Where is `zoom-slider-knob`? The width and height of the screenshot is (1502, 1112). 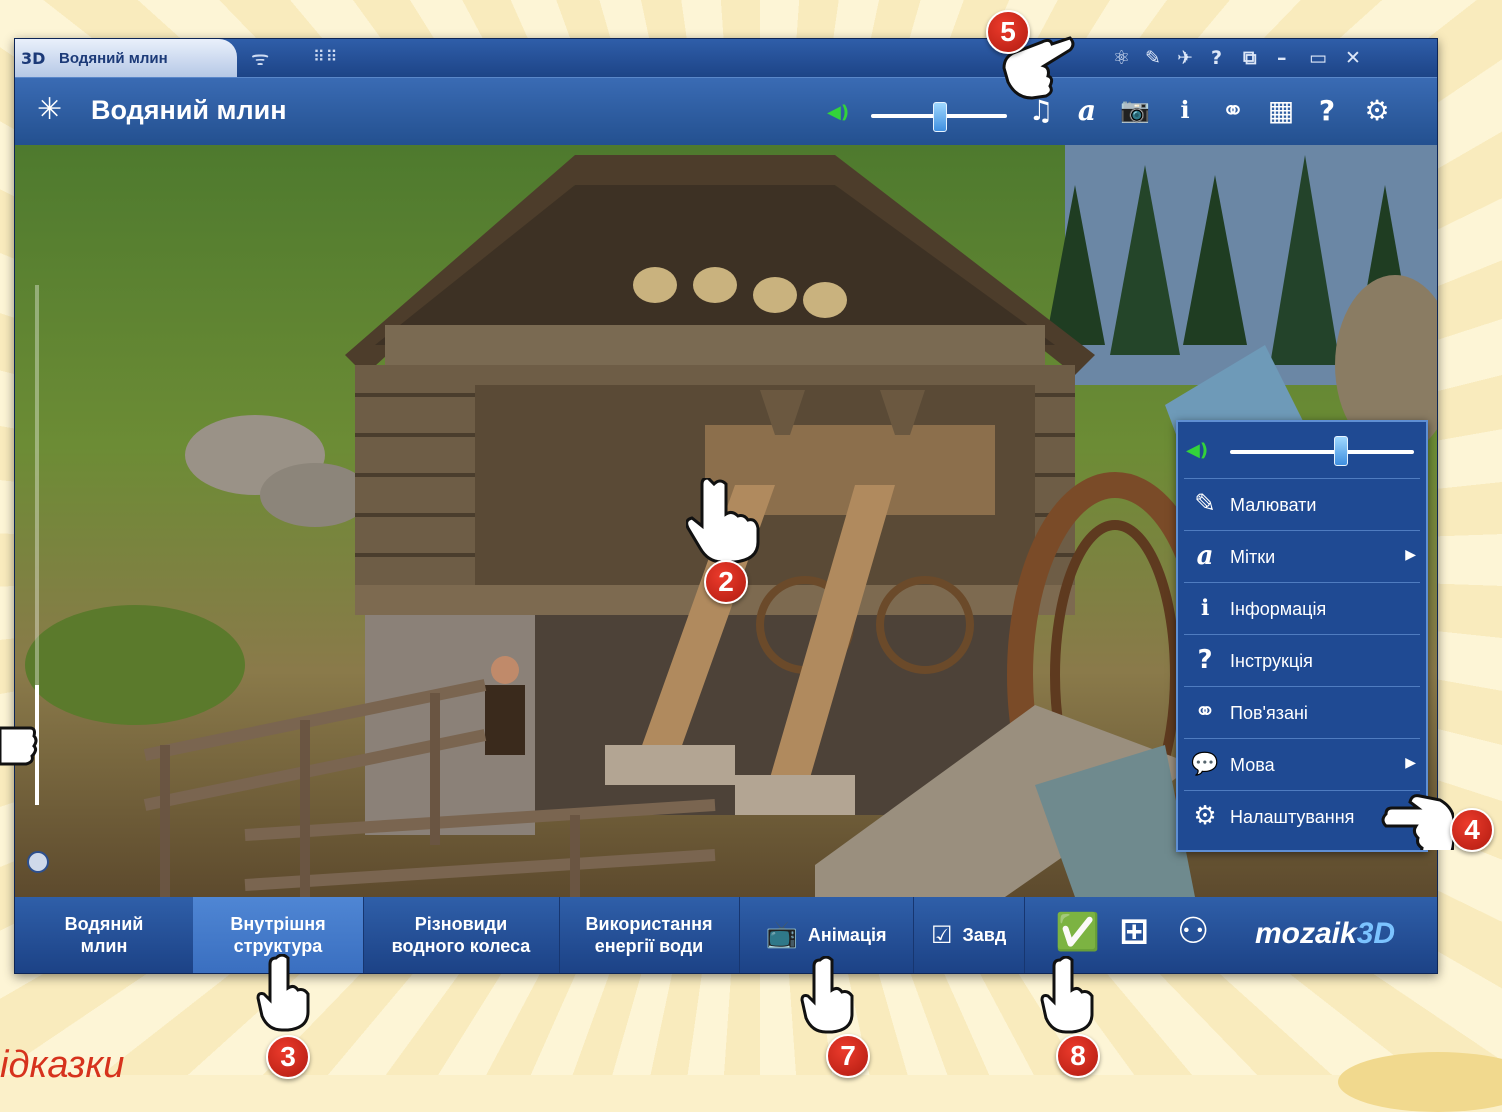
zoom-slider-knob is located at coordinates (38, 862).